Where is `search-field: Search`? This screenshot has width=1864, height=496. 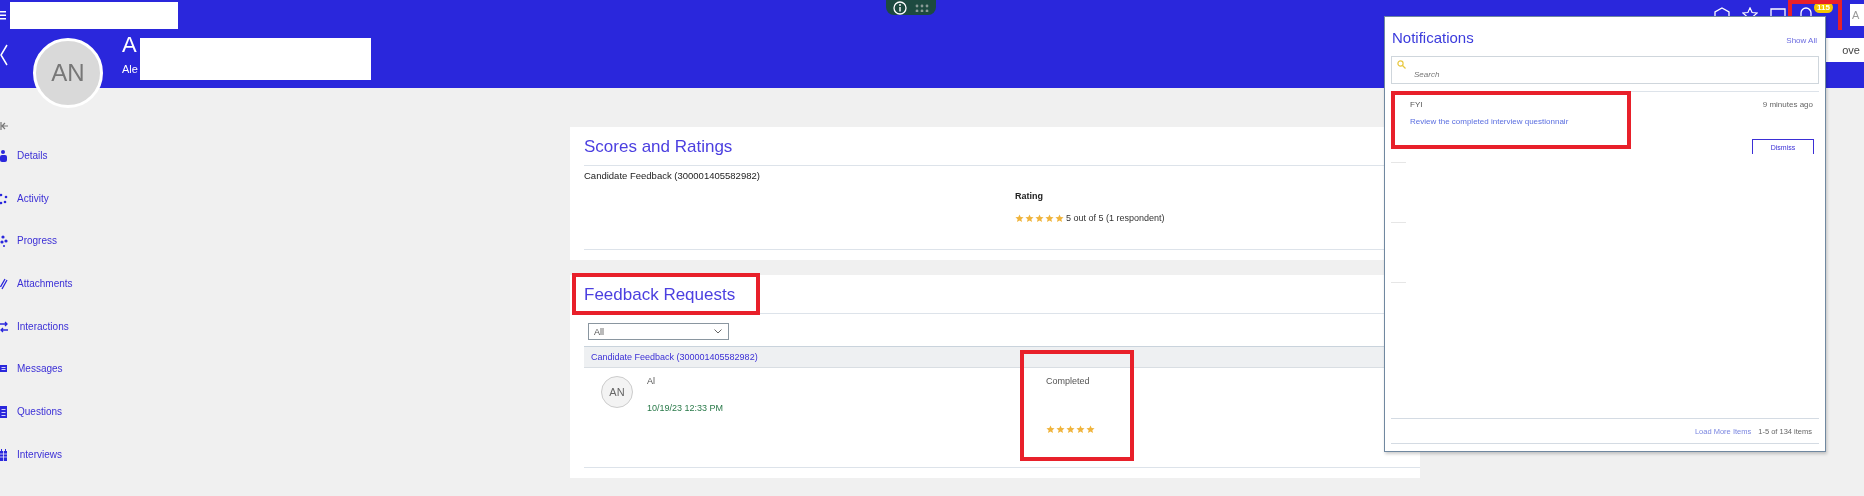
search-field: Search is located at coordinates (1605, 70).